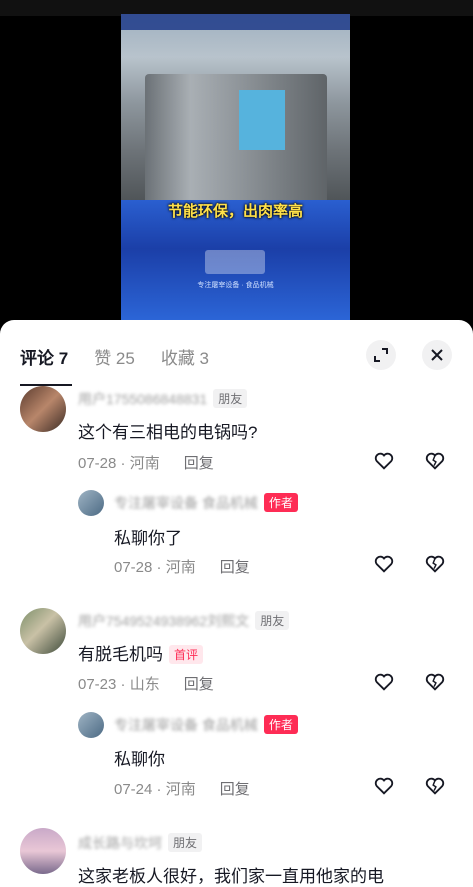 The height and width of the screenshot is (887, 473). I want to click on close-button, so click(437, 355).